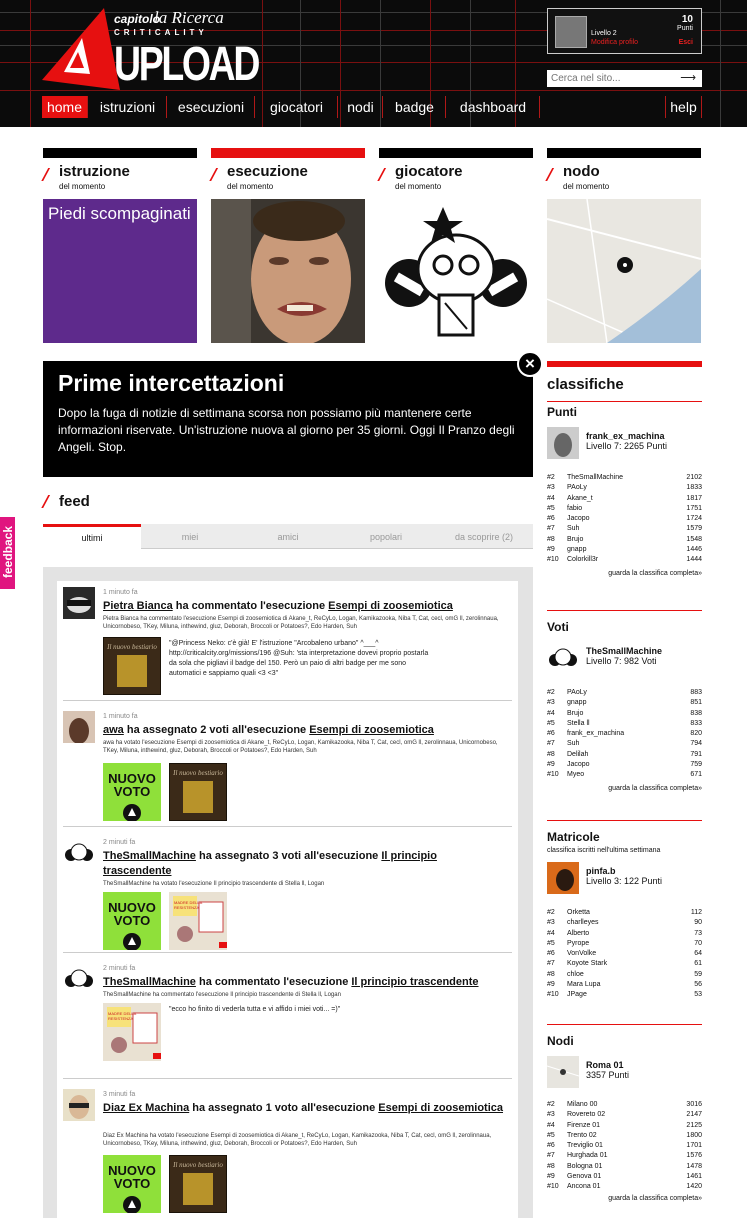 This screenshot has width=747, height=1221. I want to click on ranking-row: #5 Trento 02 1800, so click(624, 1136).